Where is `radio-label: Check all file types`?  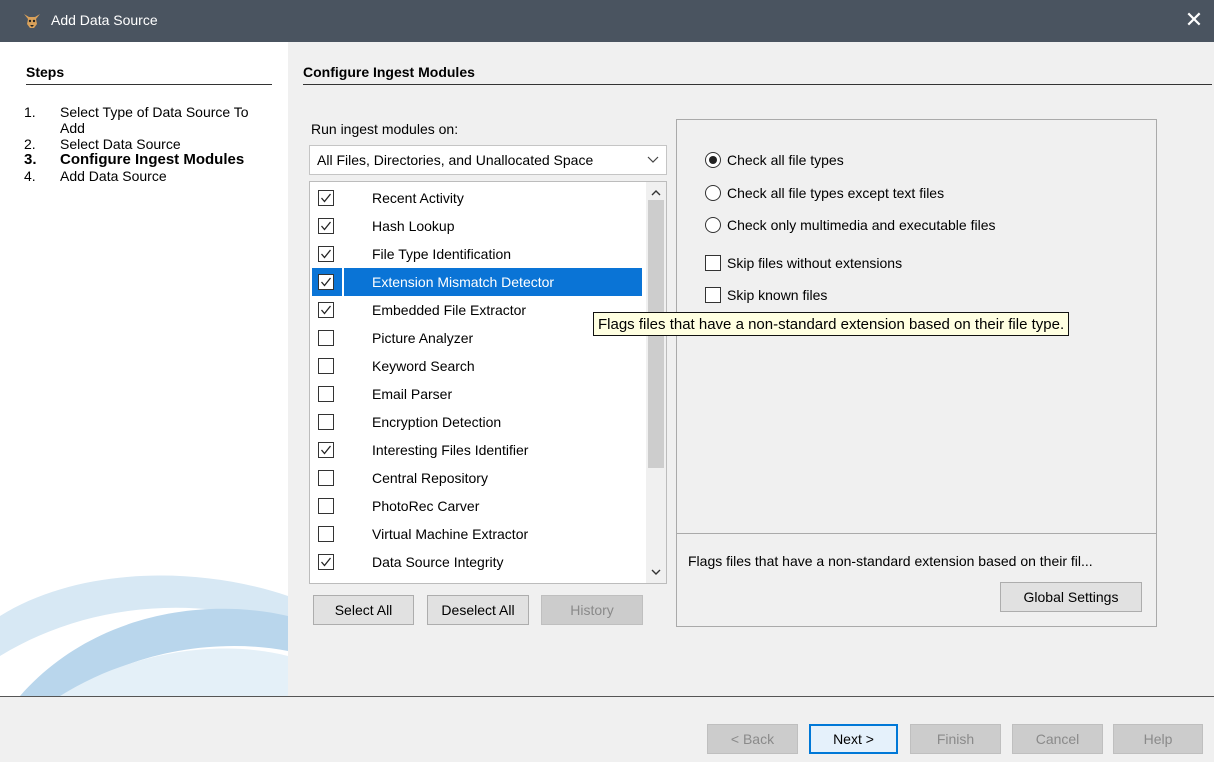
radio-label: Check all file types is located at coordinates (785, 160).